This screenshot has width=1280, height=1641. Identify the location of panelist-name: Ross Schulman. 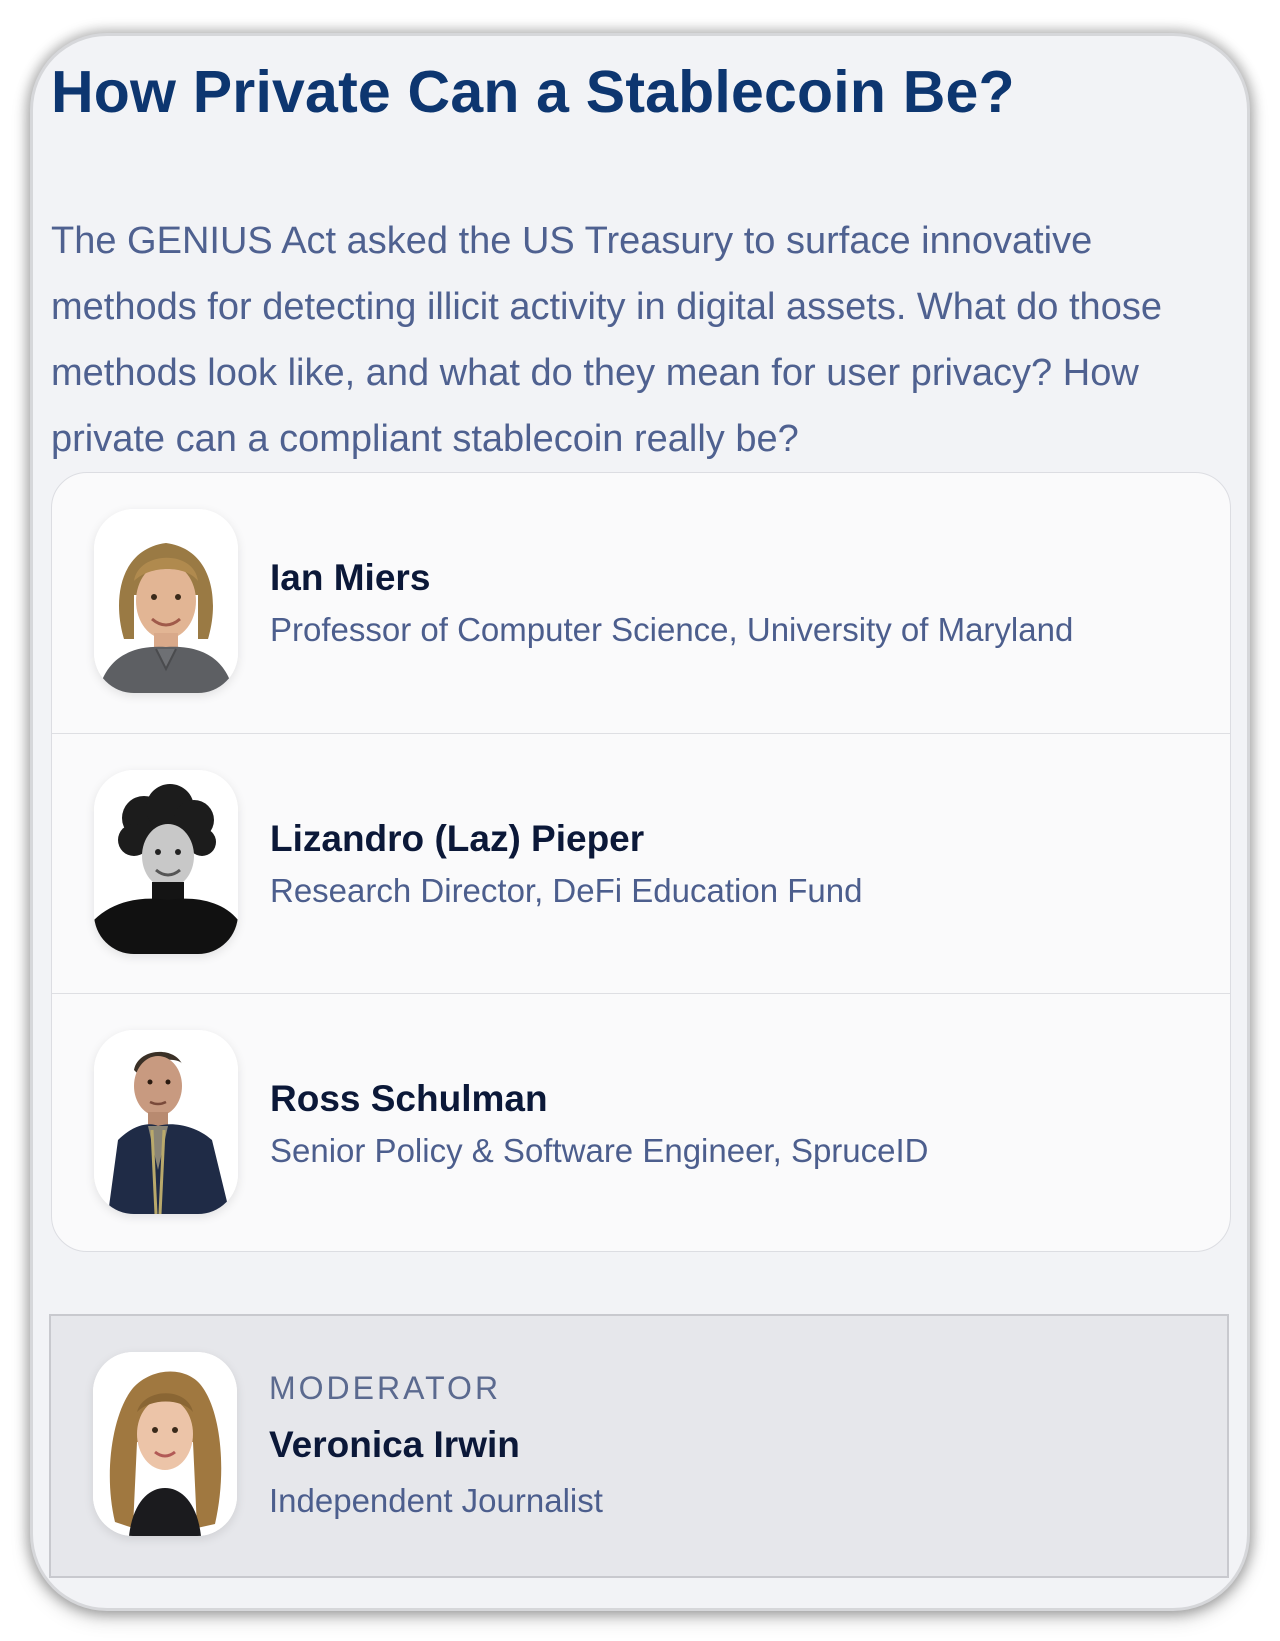
(409, 1098).